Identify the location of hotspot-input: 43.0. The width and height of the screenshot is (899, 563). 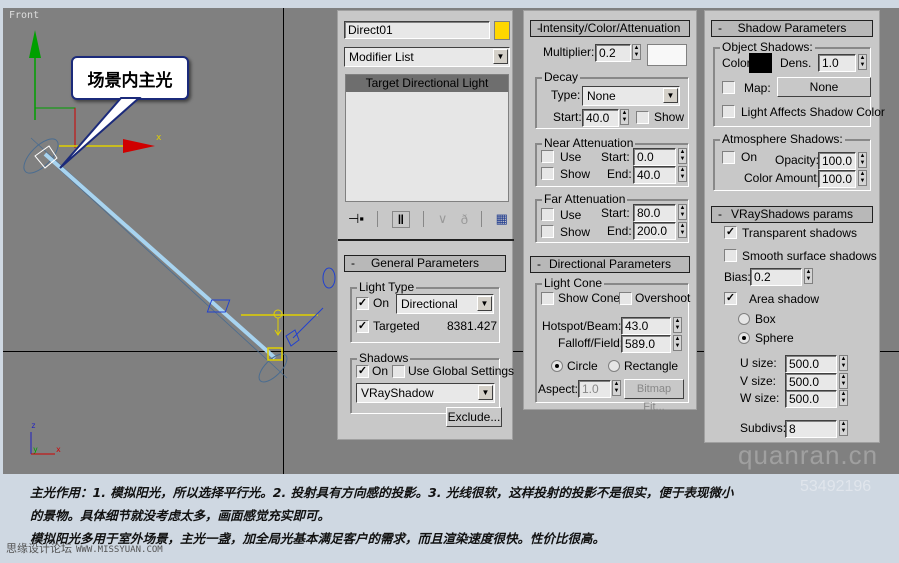
(646, 326).